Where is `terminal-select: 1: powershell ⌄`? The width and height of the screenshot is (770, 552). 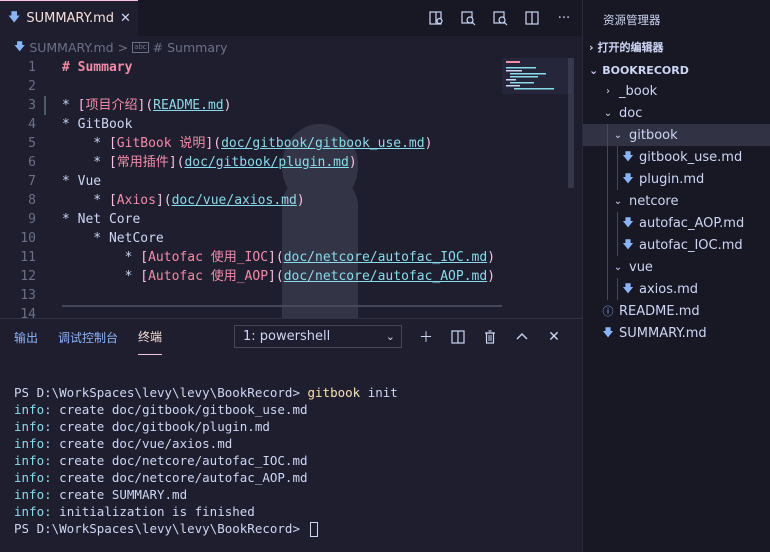
terminal-select: 1: powershell ⌄ is located at coordinates (318, 336).